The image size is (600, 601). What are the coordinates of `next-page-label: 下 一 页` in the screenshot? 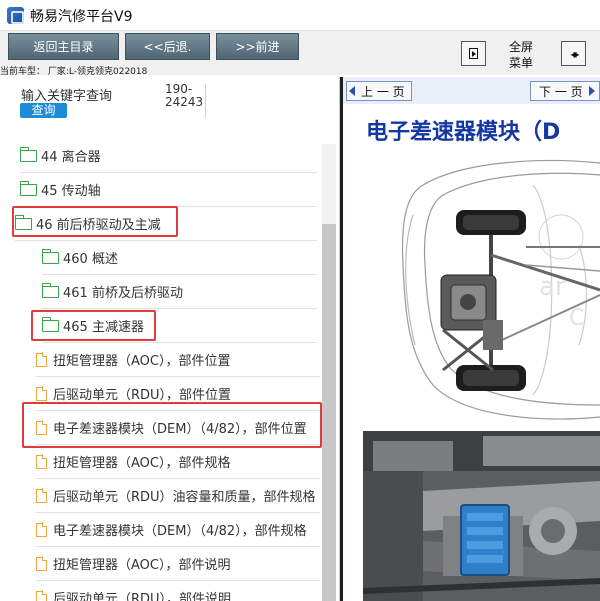 It's located at (561, 91).